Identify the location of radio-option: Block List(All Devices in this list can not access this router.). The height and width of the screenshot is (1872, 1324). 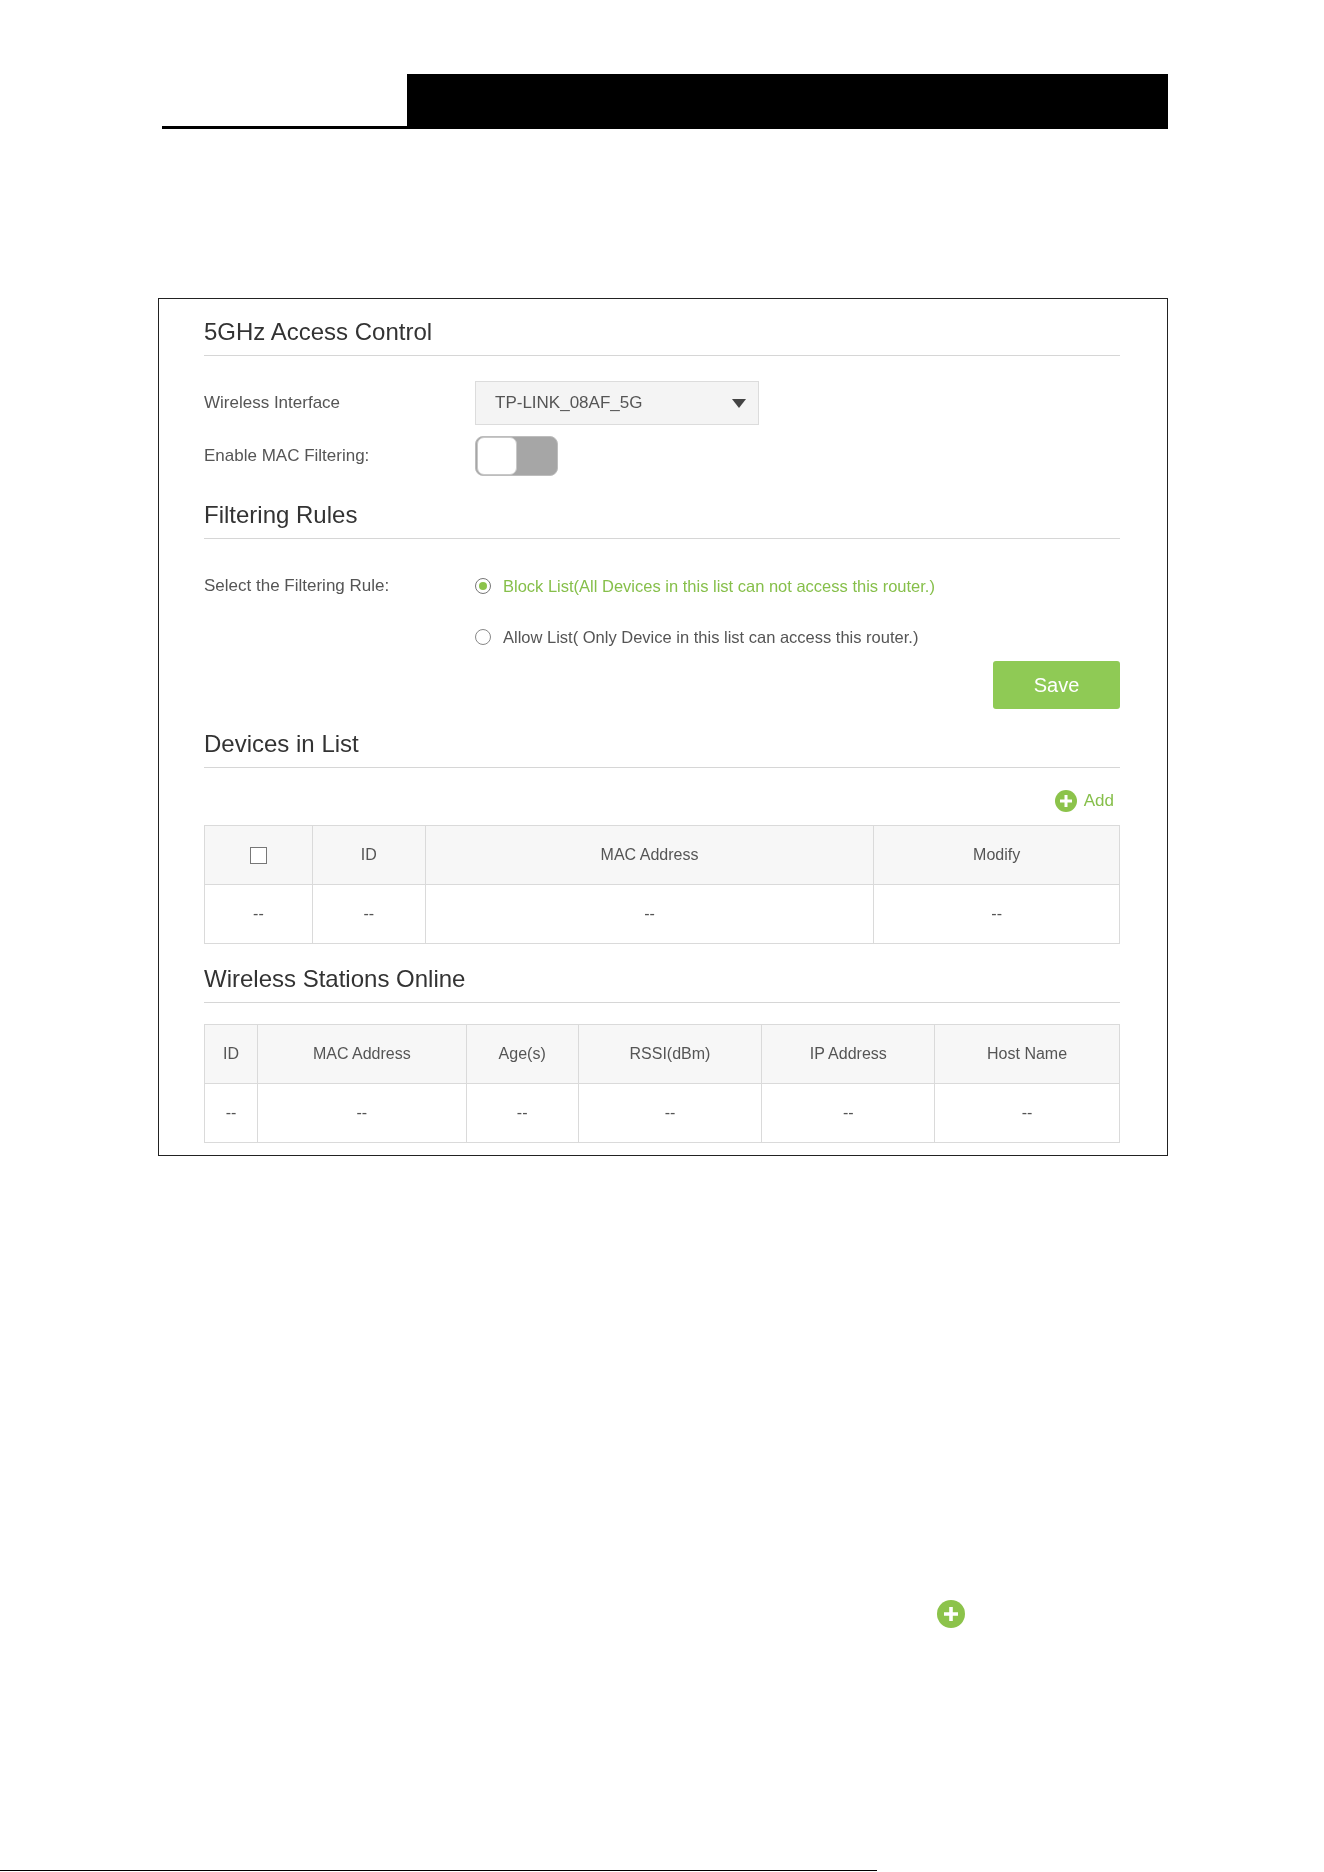
(705, 586).